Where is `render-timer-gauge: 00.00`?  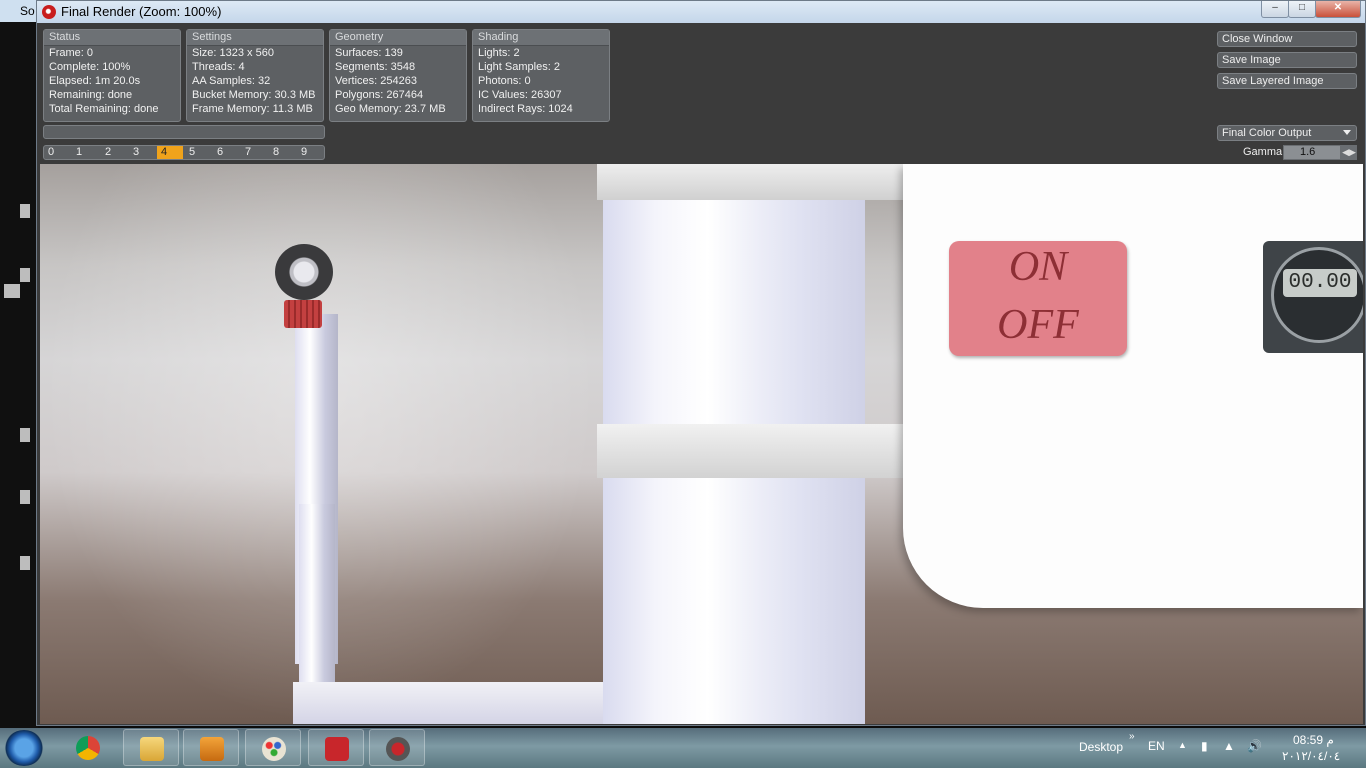
render-timer-gauge: 00.00 is located at coordinates (1313, 297).